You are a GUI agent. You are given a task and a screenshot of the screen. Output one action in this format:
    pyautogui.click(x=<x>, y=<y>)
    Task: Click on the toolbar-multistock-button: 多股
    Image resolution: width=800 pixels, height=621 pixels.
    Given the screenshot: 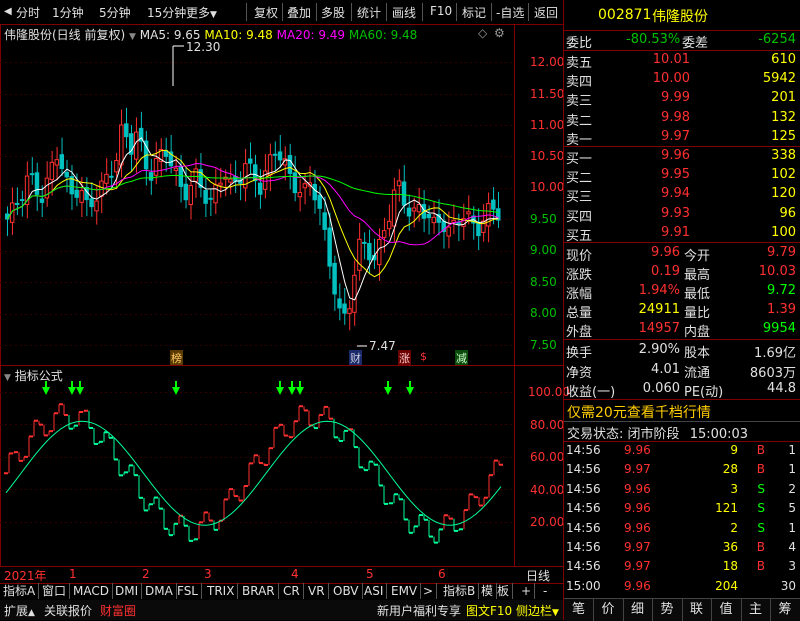 What is the action you would take?
    pyautogui.click(x=333, y=12)
    